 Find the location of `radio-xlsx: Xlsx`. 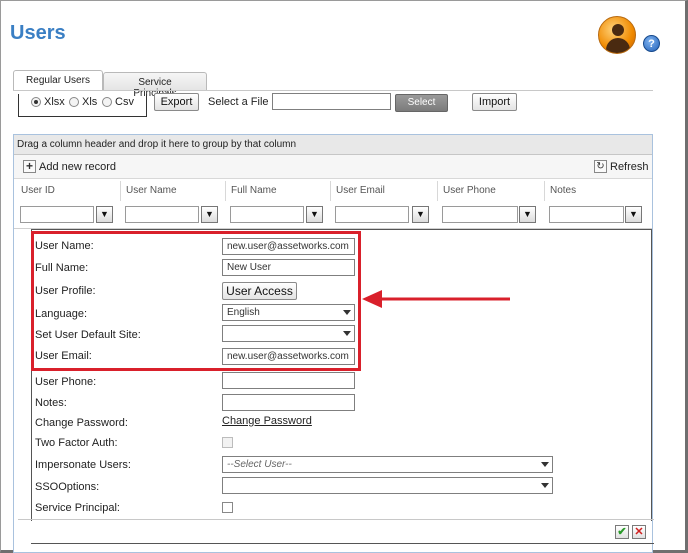

radio-xlsx: Xlsx is located at coordinates (48, 102).